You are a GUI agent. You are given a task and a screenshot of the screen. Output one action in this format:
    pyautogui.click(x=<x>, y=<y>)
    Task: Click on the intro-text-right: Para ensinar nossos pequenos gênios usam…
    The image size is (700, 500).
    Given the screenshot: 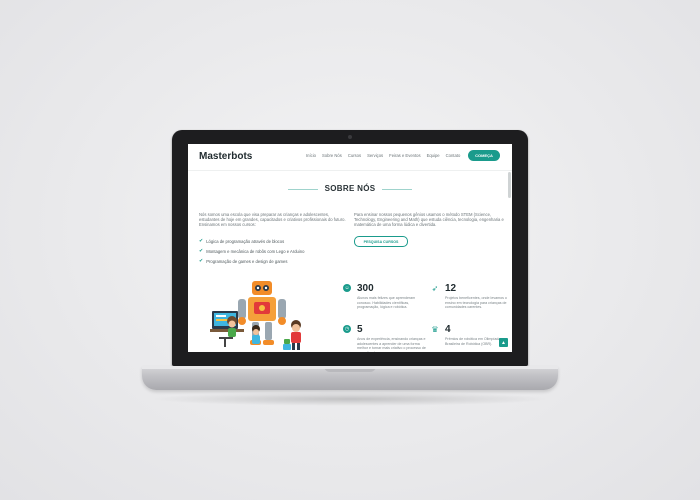 What is the action you would take?
    pyautogui.click(x=429, y=220)
    